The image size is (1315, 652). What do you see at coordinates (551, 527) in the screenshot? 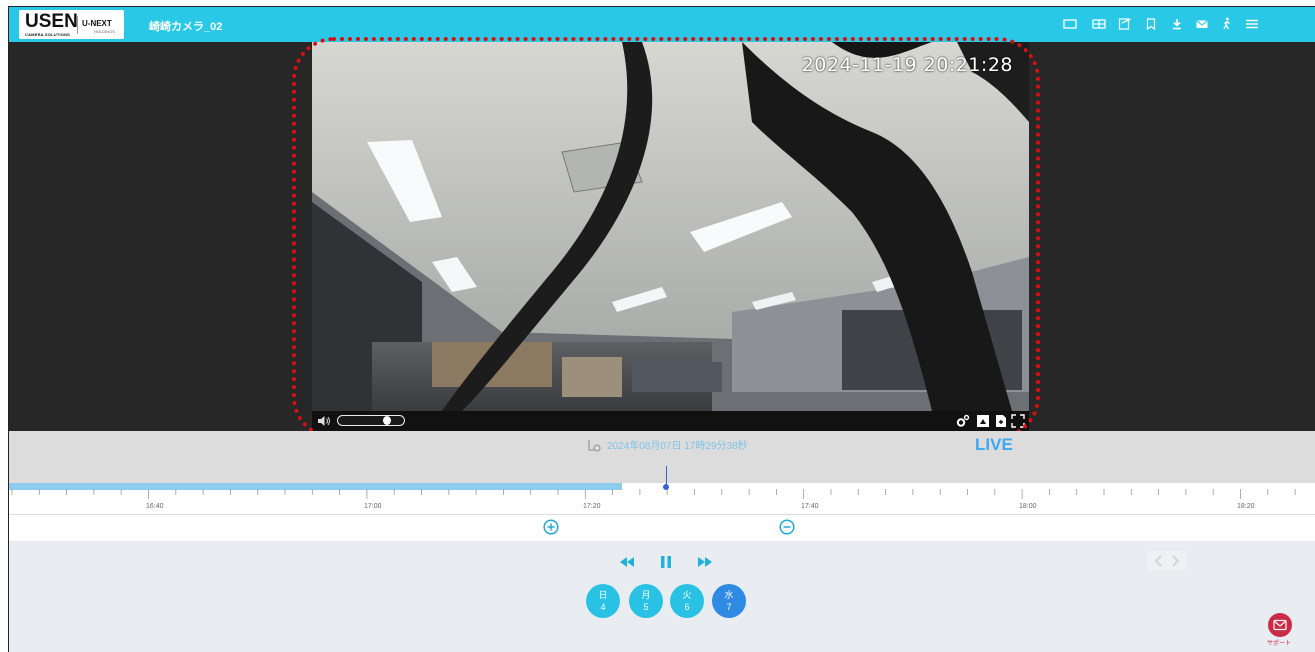
I see `zoom-in-icon` at bounding box center [551, 527].